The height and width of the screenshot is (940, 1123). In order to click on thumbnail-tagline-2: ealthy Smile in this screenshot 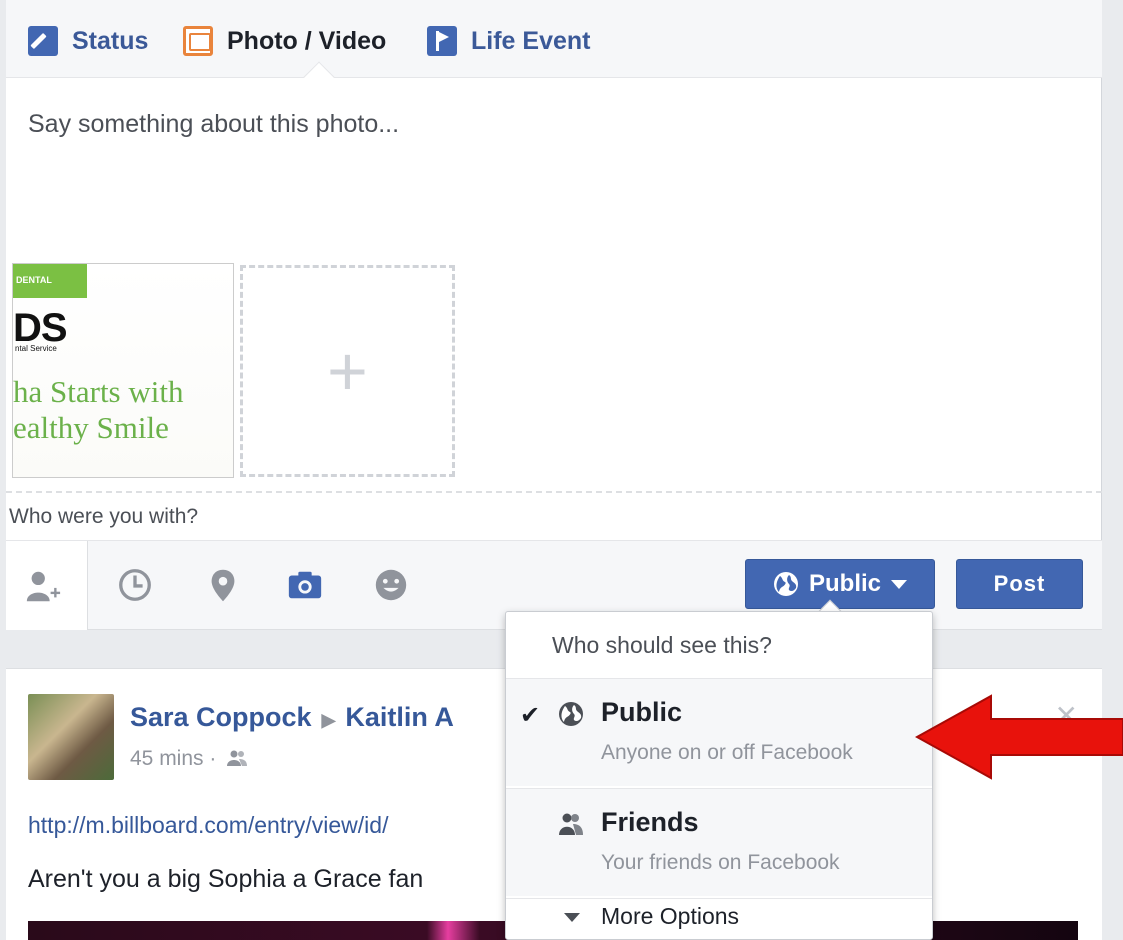, I will do `click(91, 427)`.